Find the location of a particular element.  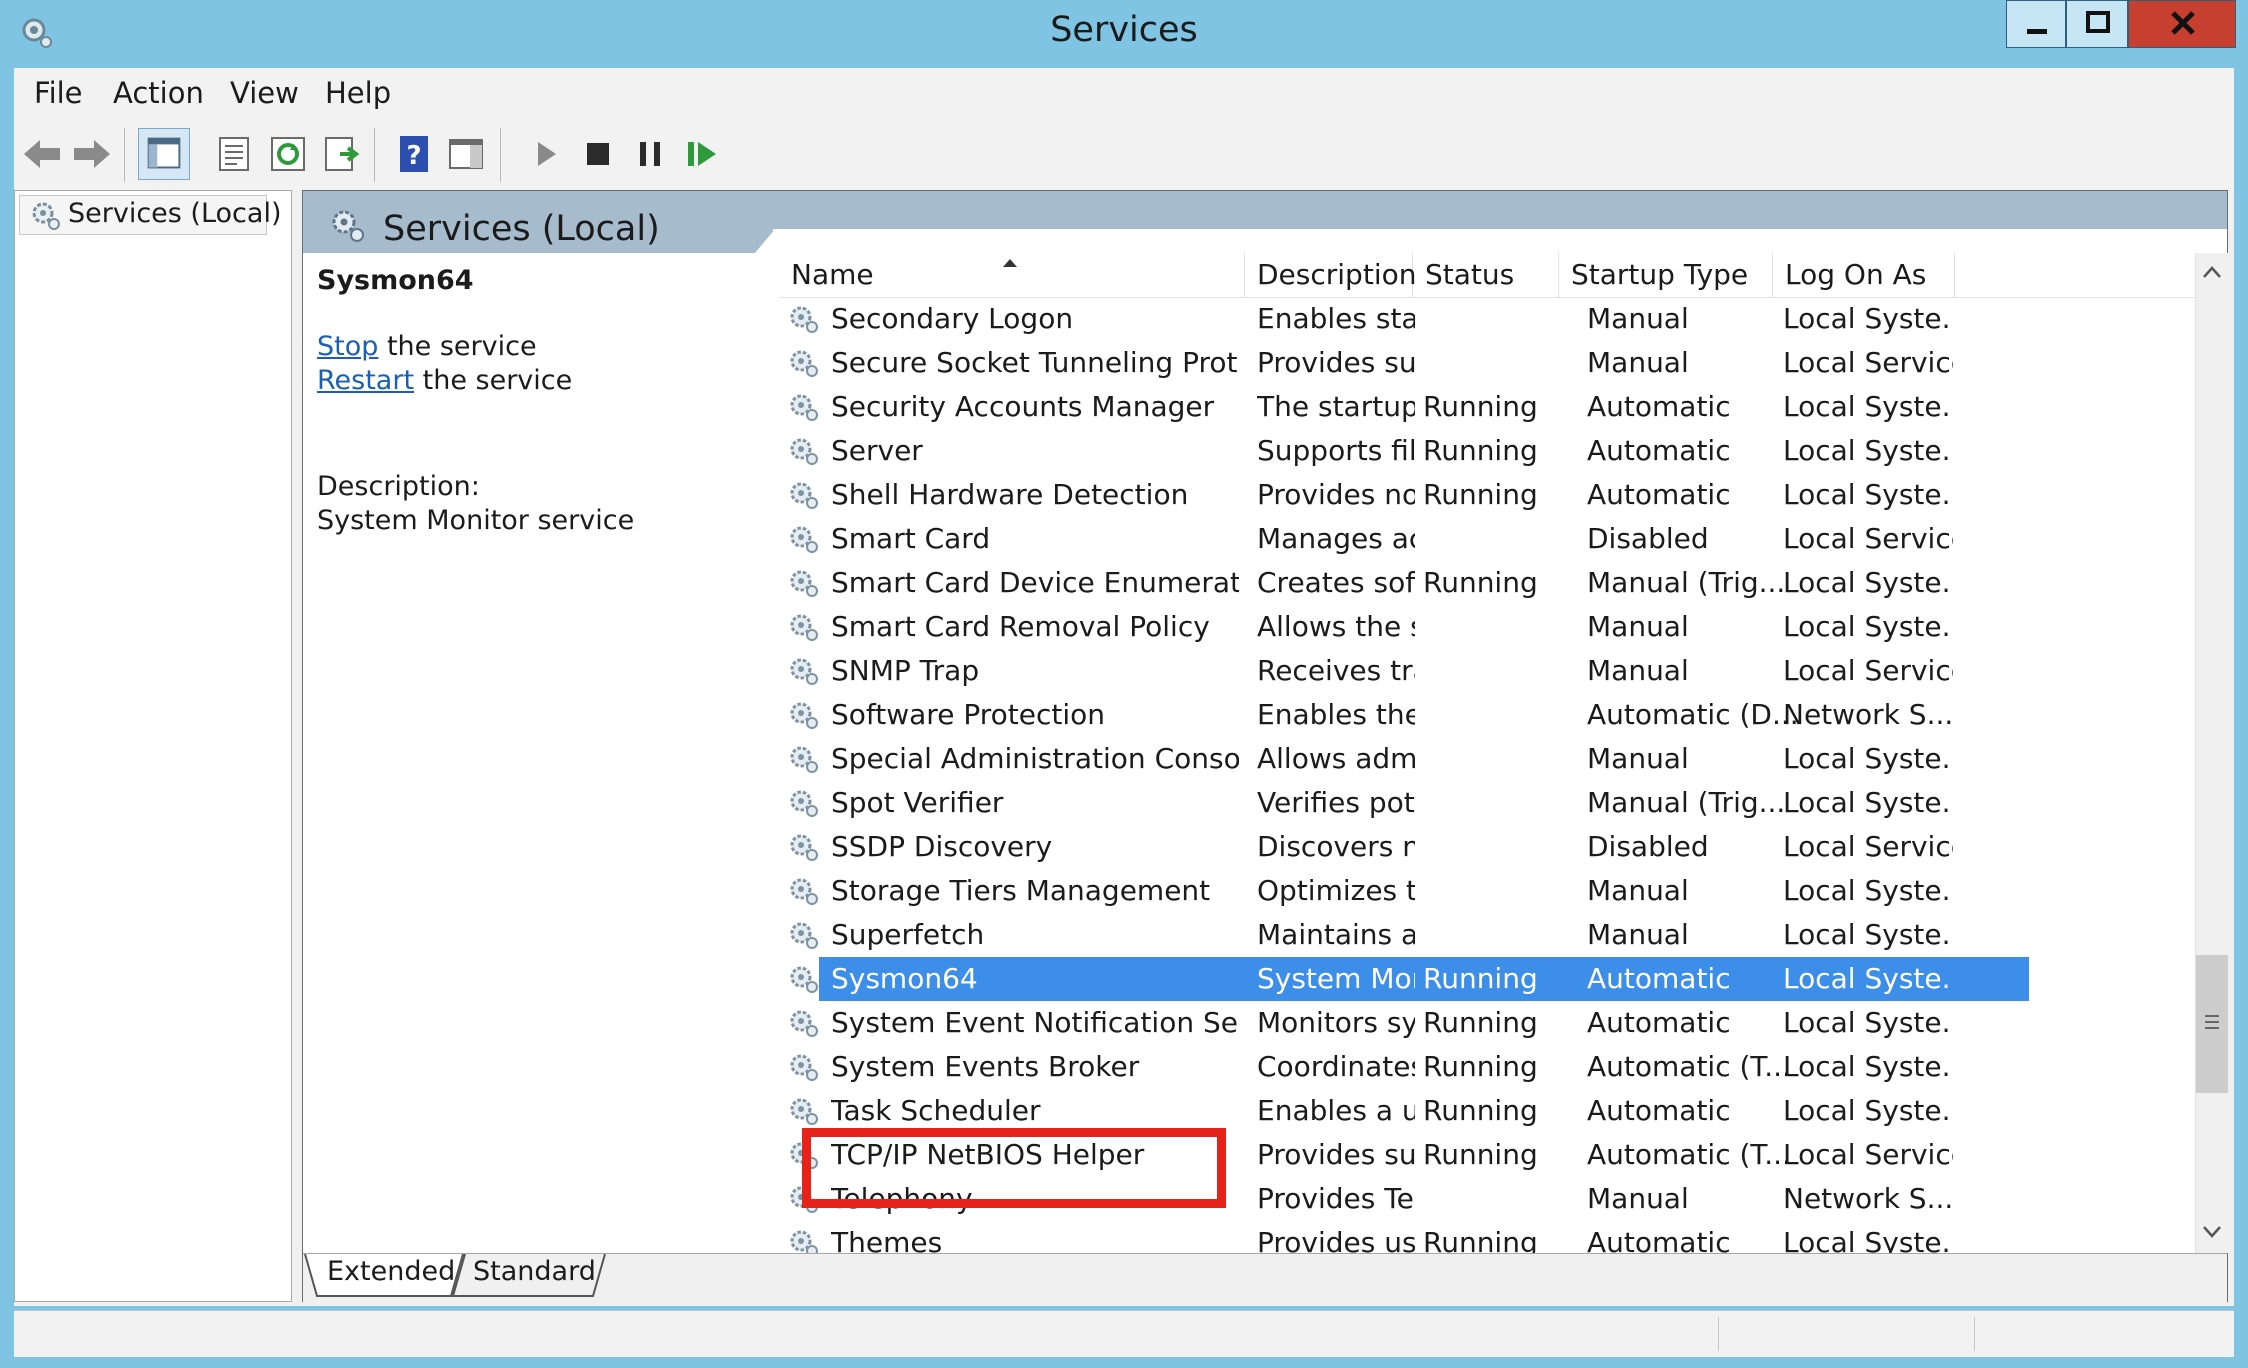

stop-line: Stop the service is located at coordinates (427, 346).